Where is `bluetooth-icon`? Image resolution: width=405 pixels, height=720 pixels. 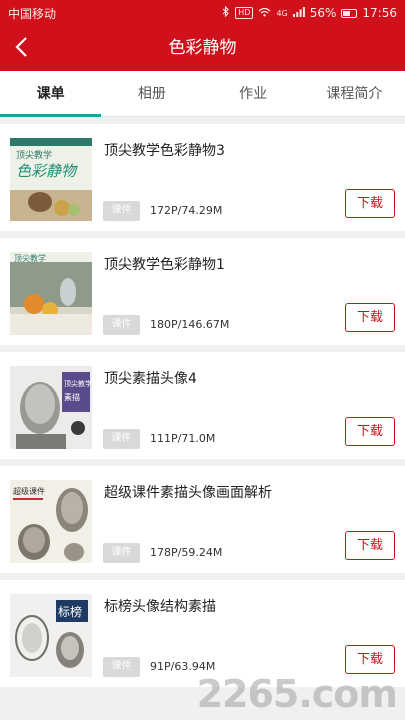
bluetooth-icon is located at coordinates (226, 12).